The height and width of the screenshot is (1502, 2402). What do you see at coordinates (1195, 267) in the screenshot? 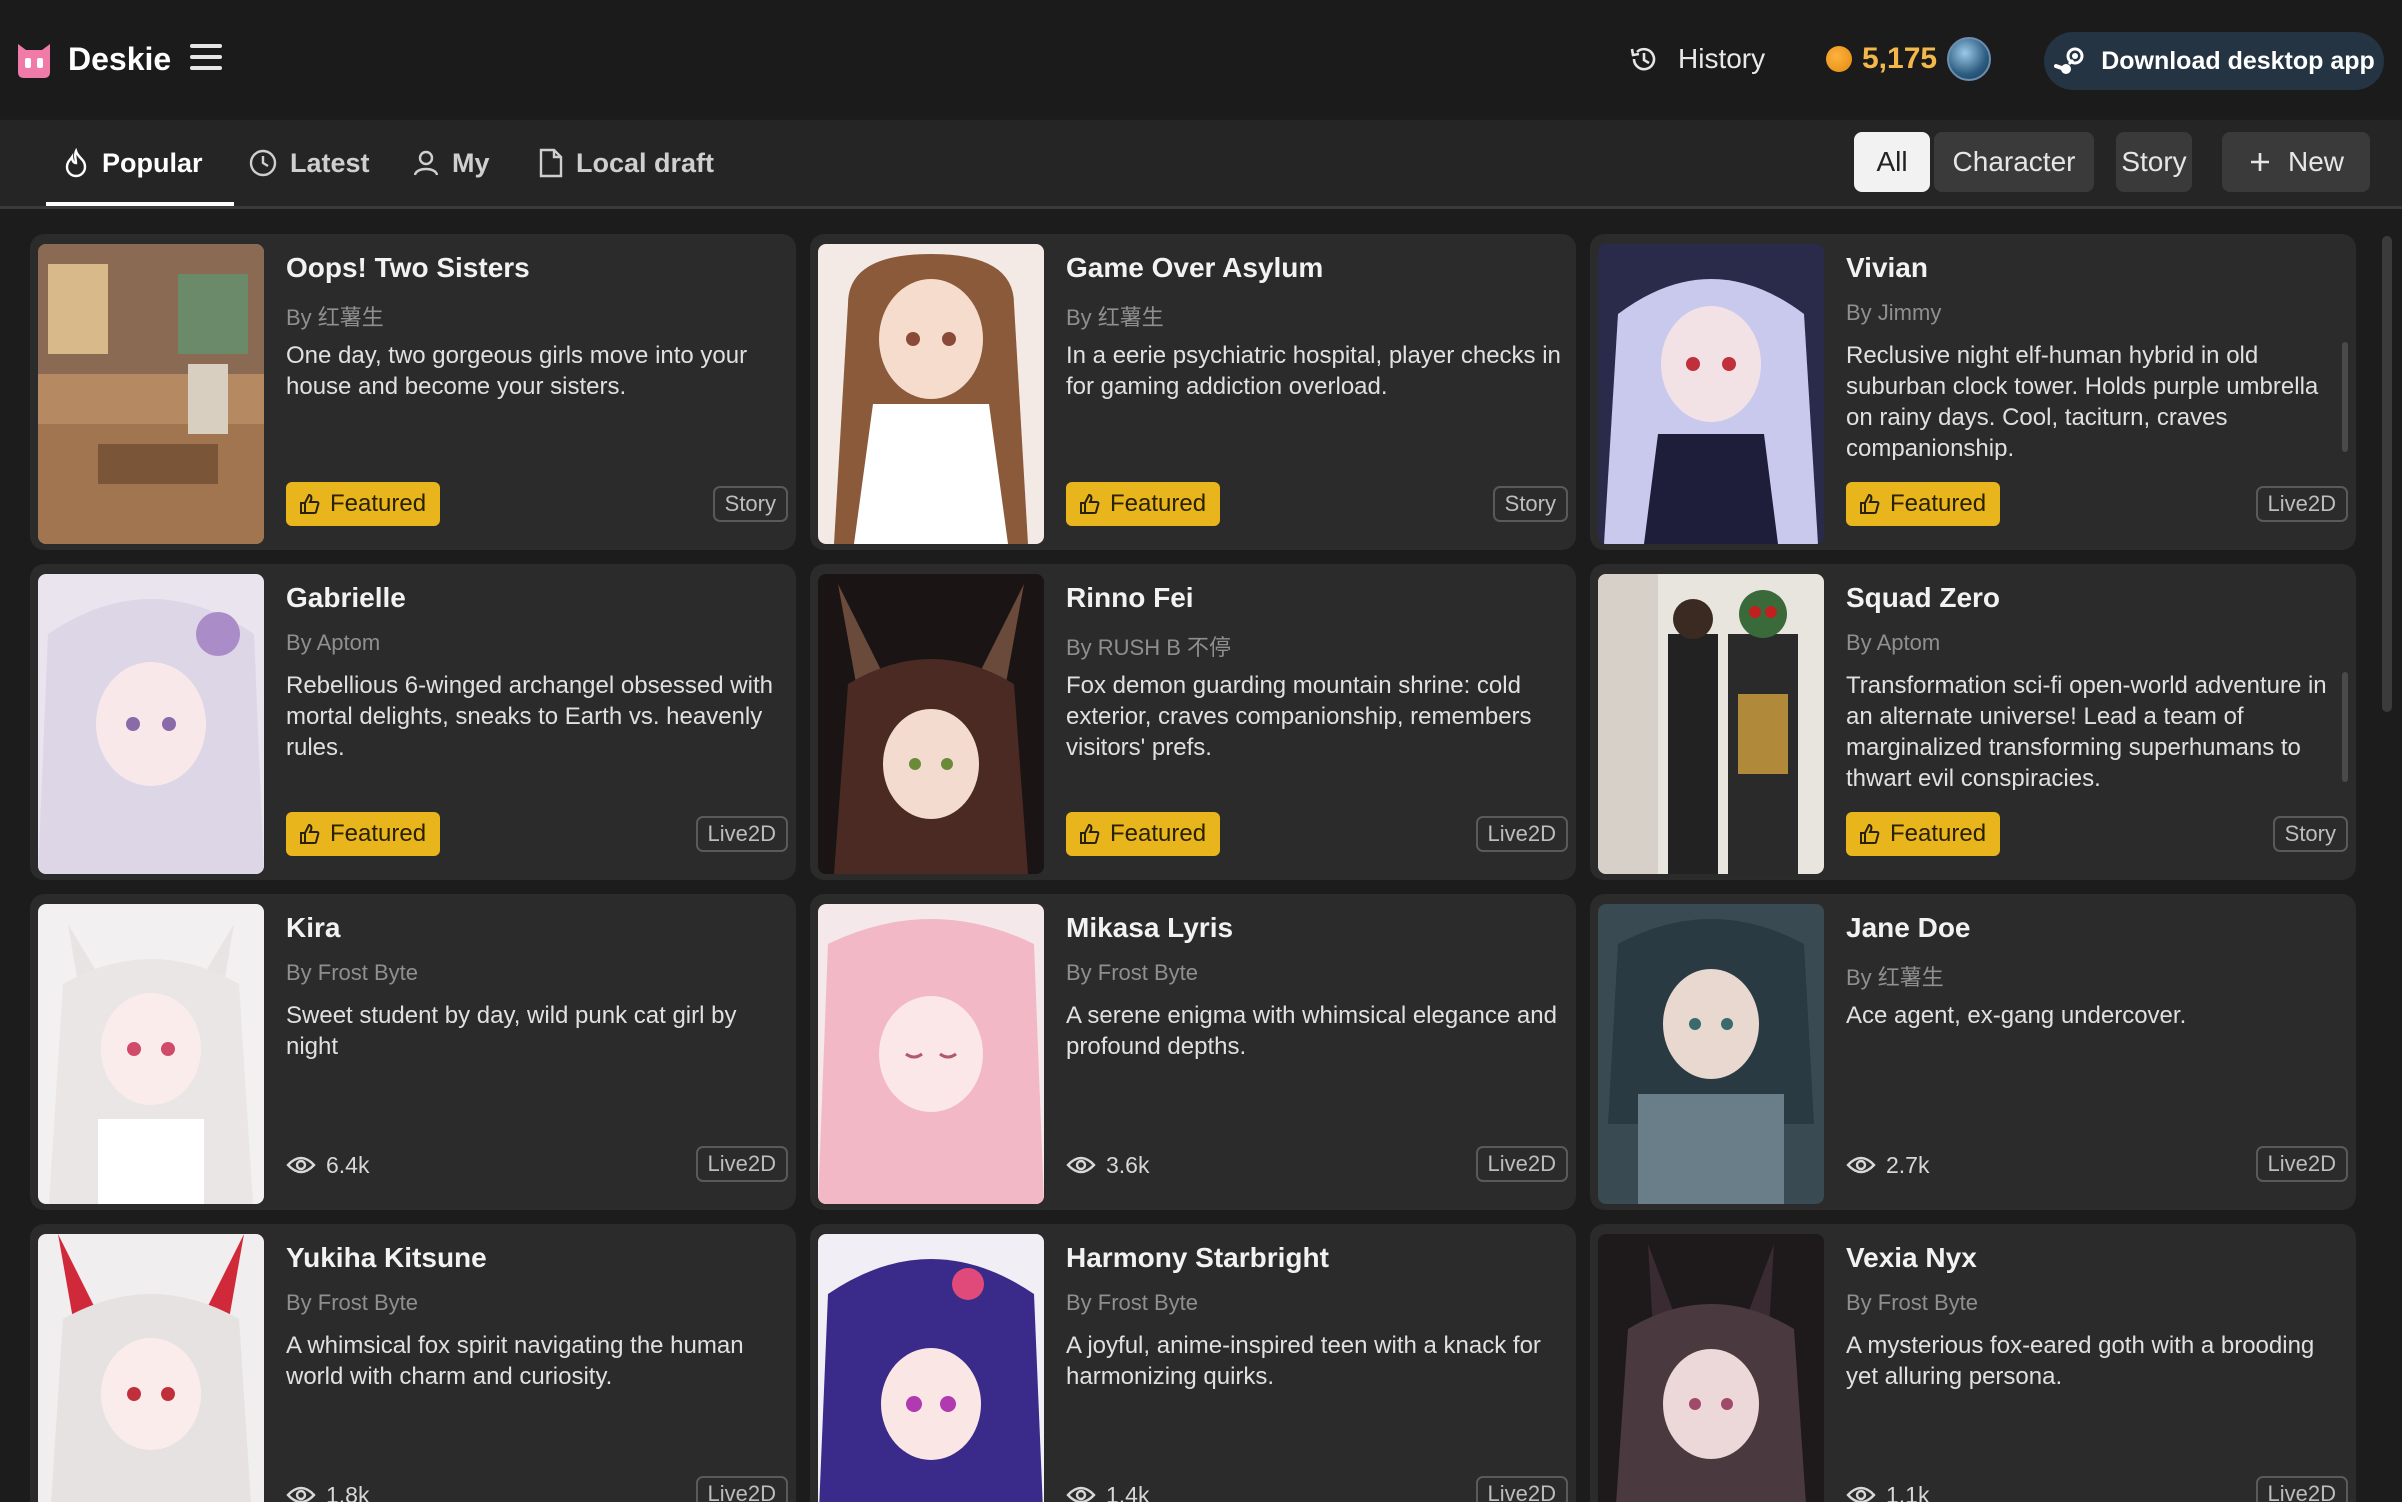
I see `card-title: Game Over Asylum` at bounding box center [1195, 267].